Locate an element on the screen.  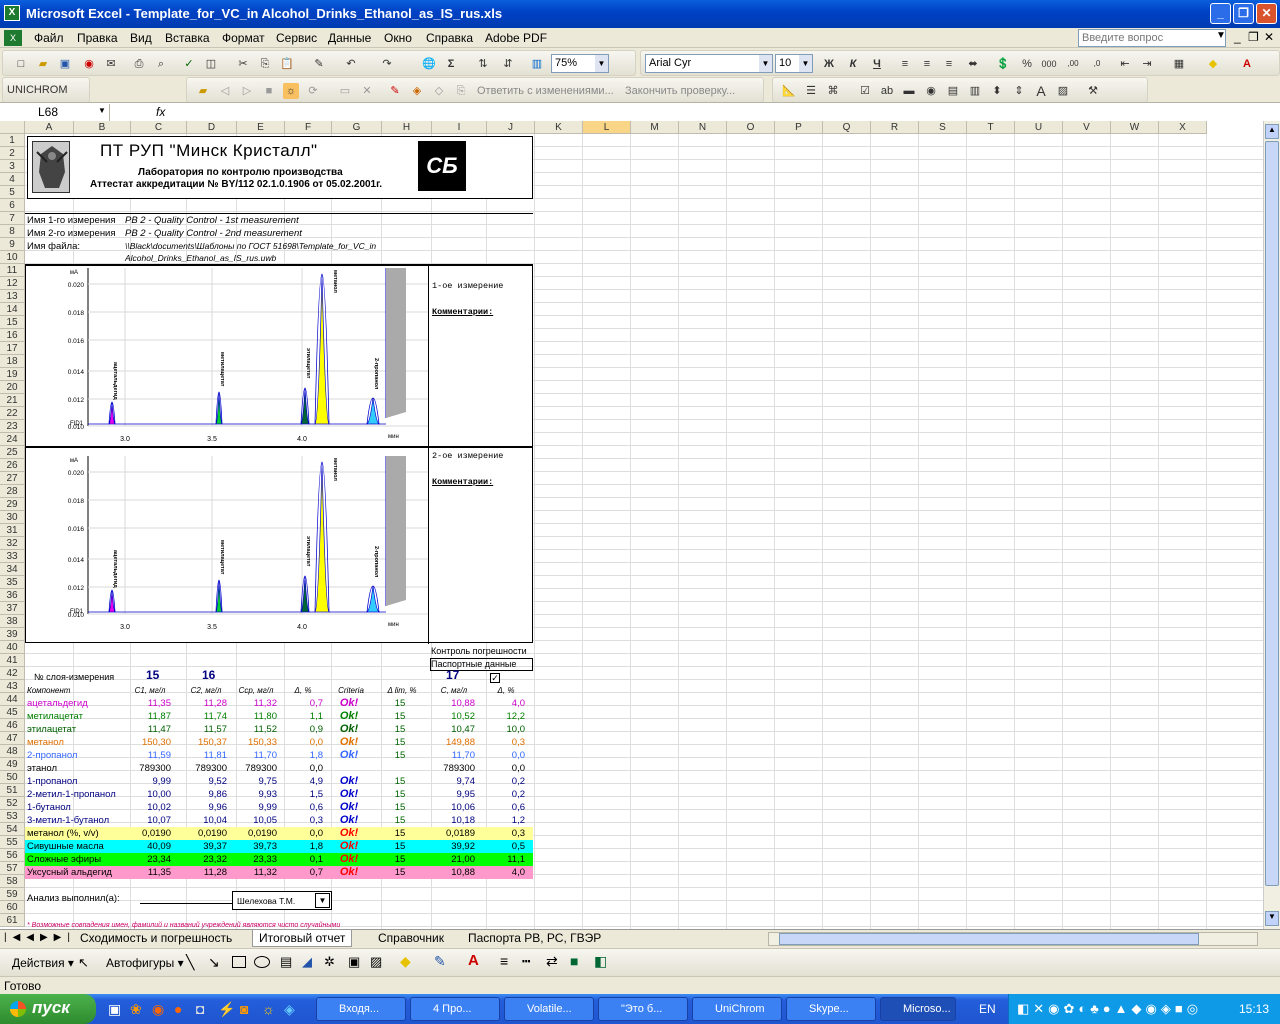
column-header-g: G is located at coordinates (357, 127).